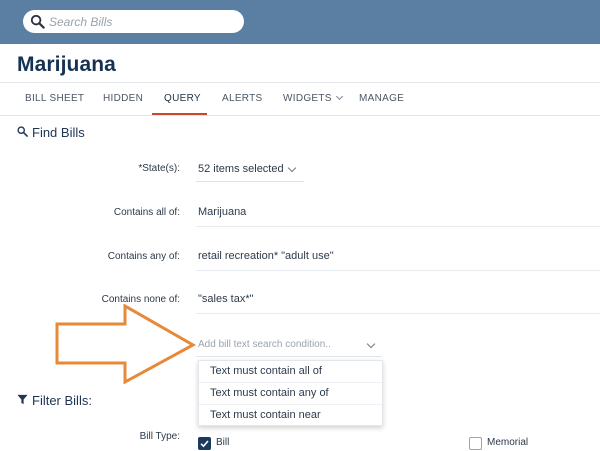  Describe the element at coordinates (266, 256) in the screenshot. I see `contains-any-input: retail recreation* "adult use"` at that location.